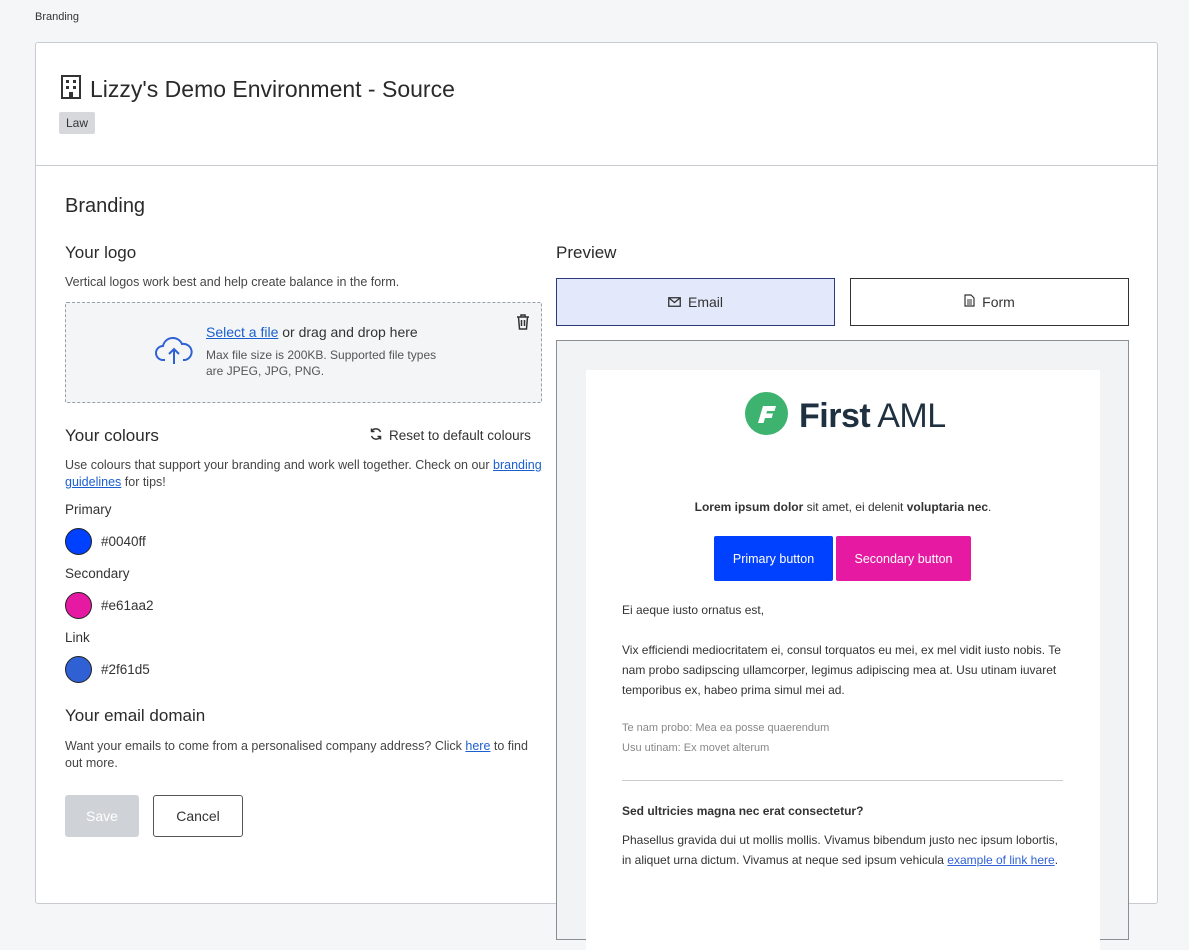  What do you see at coordinates (1000, 860) in the screenshot?
I see `preview-example-link: example of link here` at bounding box center [1000, 860].